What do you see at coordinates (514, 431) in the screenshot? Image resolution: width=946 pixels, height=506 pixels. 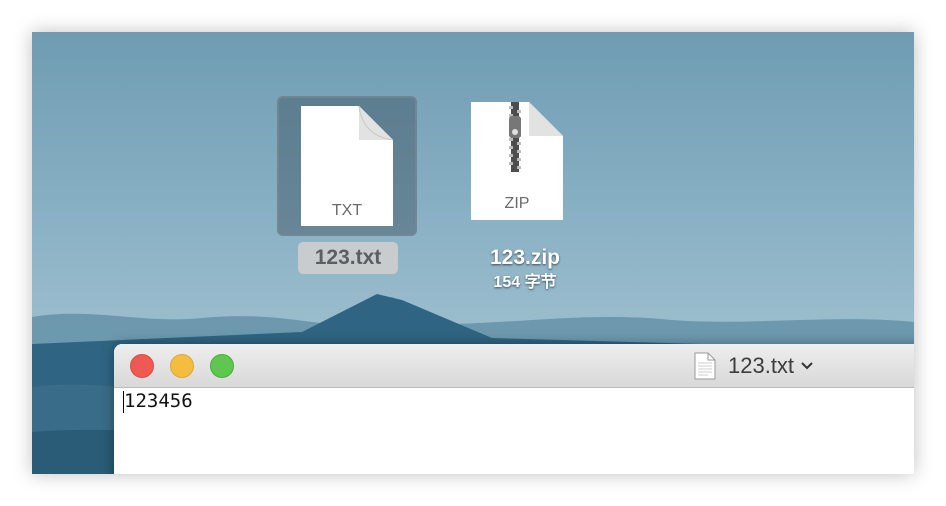 I see `text-editor: 123456` at bounding box center [514, 431].